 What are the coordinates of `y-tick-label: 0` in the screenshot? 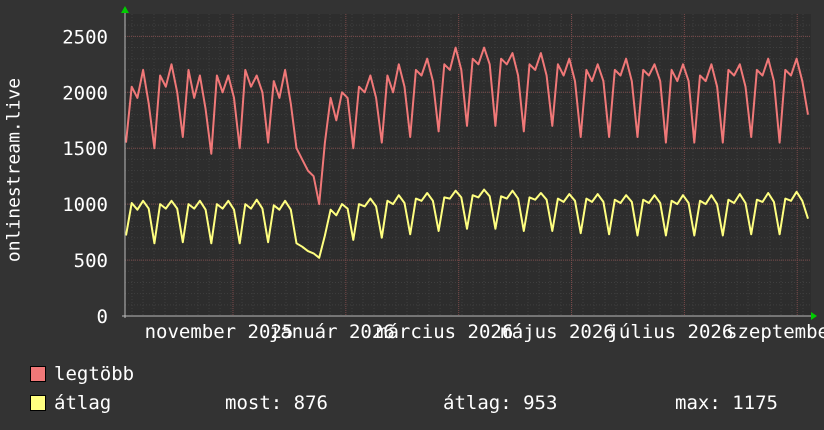 It's located at (102, 317).